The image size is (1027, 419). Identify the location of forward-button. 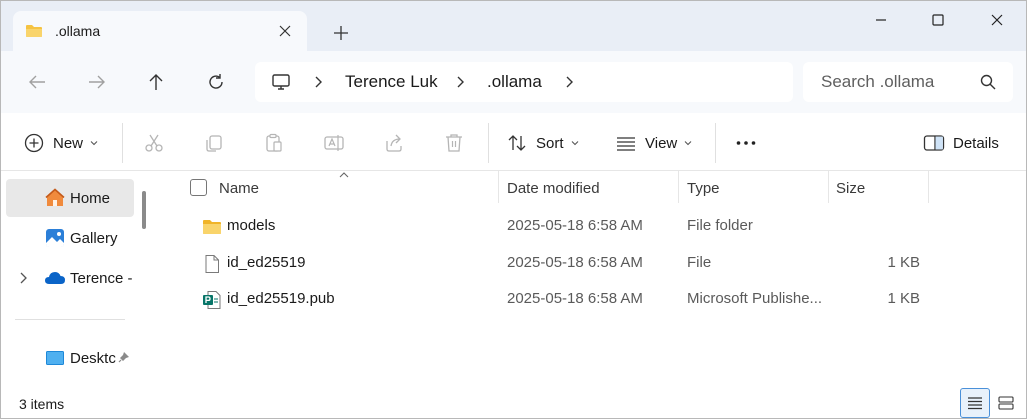
(97, 82).